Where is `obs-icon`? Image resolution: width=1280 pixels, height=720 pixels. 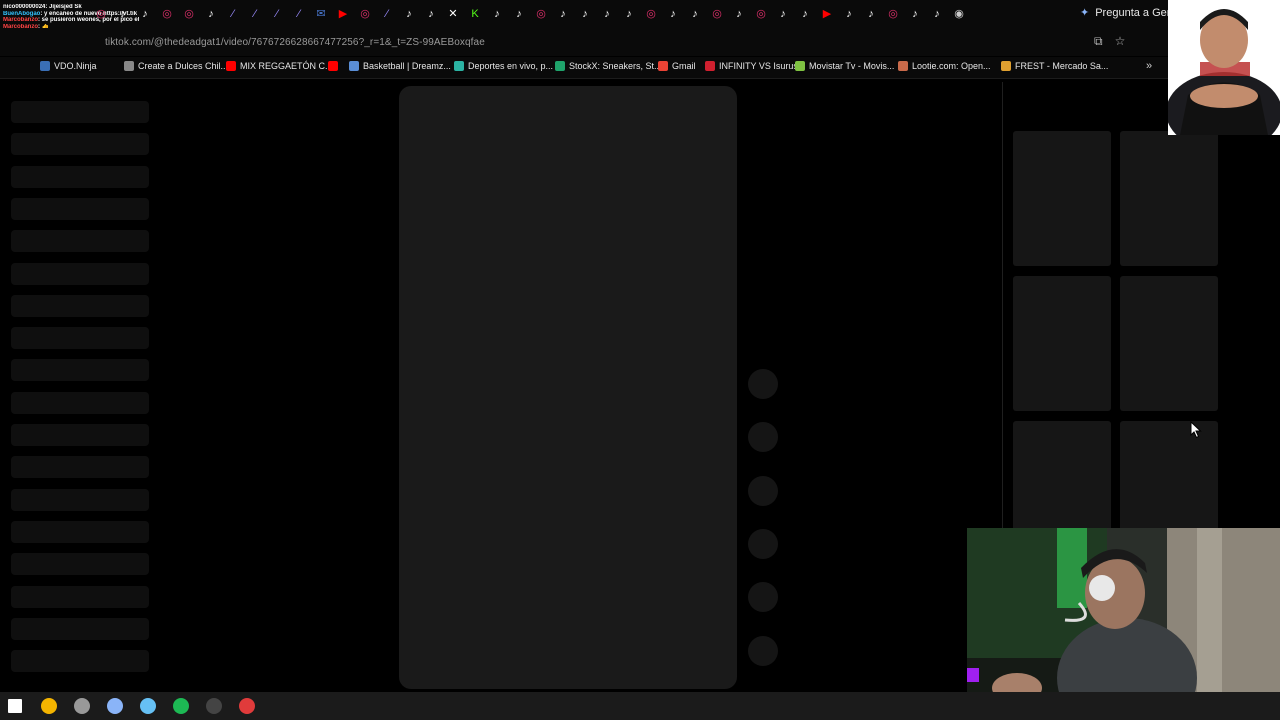 obs-icon is located at coordinates (214, 706).